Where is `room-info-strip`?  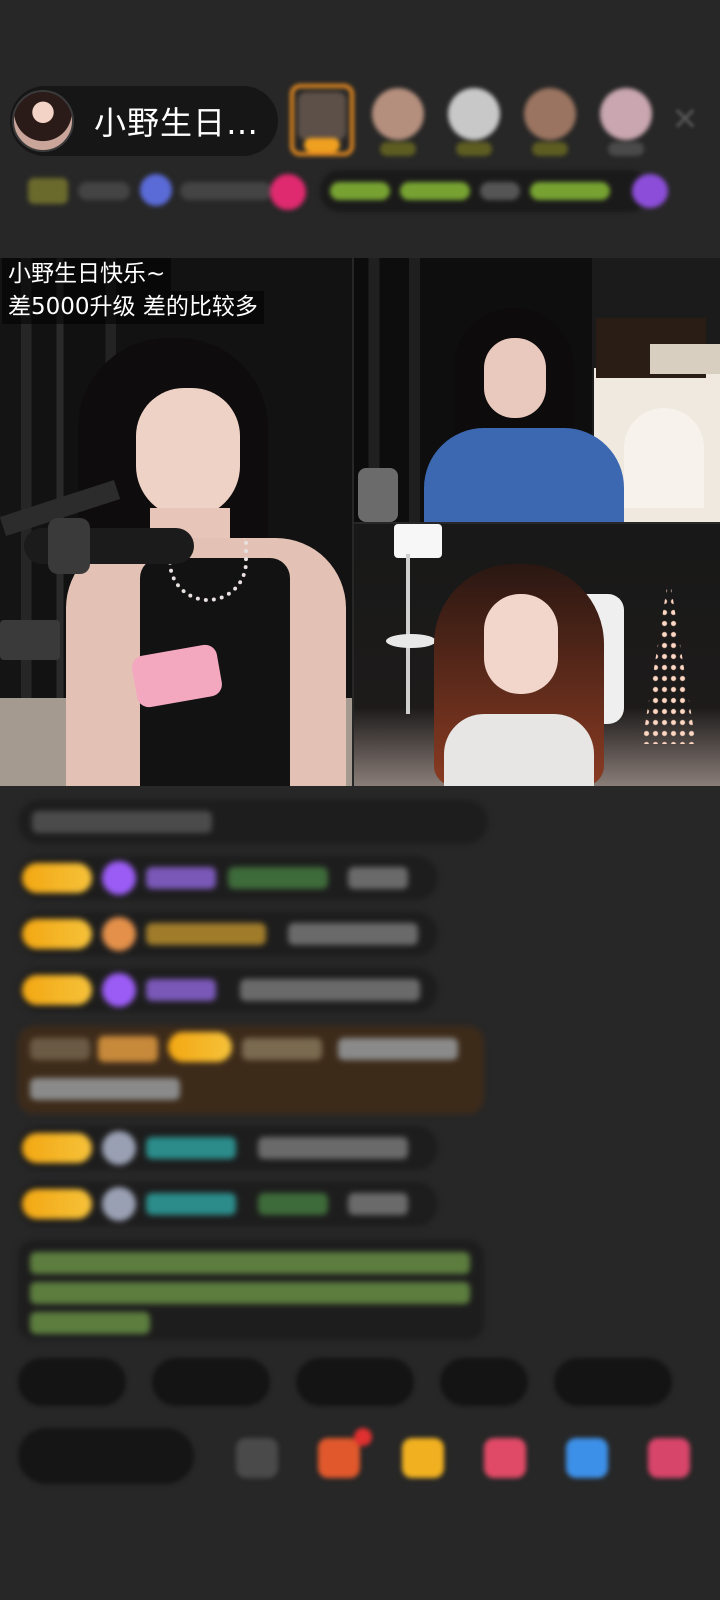
room-info-strip is located at coordinates (360, 193).